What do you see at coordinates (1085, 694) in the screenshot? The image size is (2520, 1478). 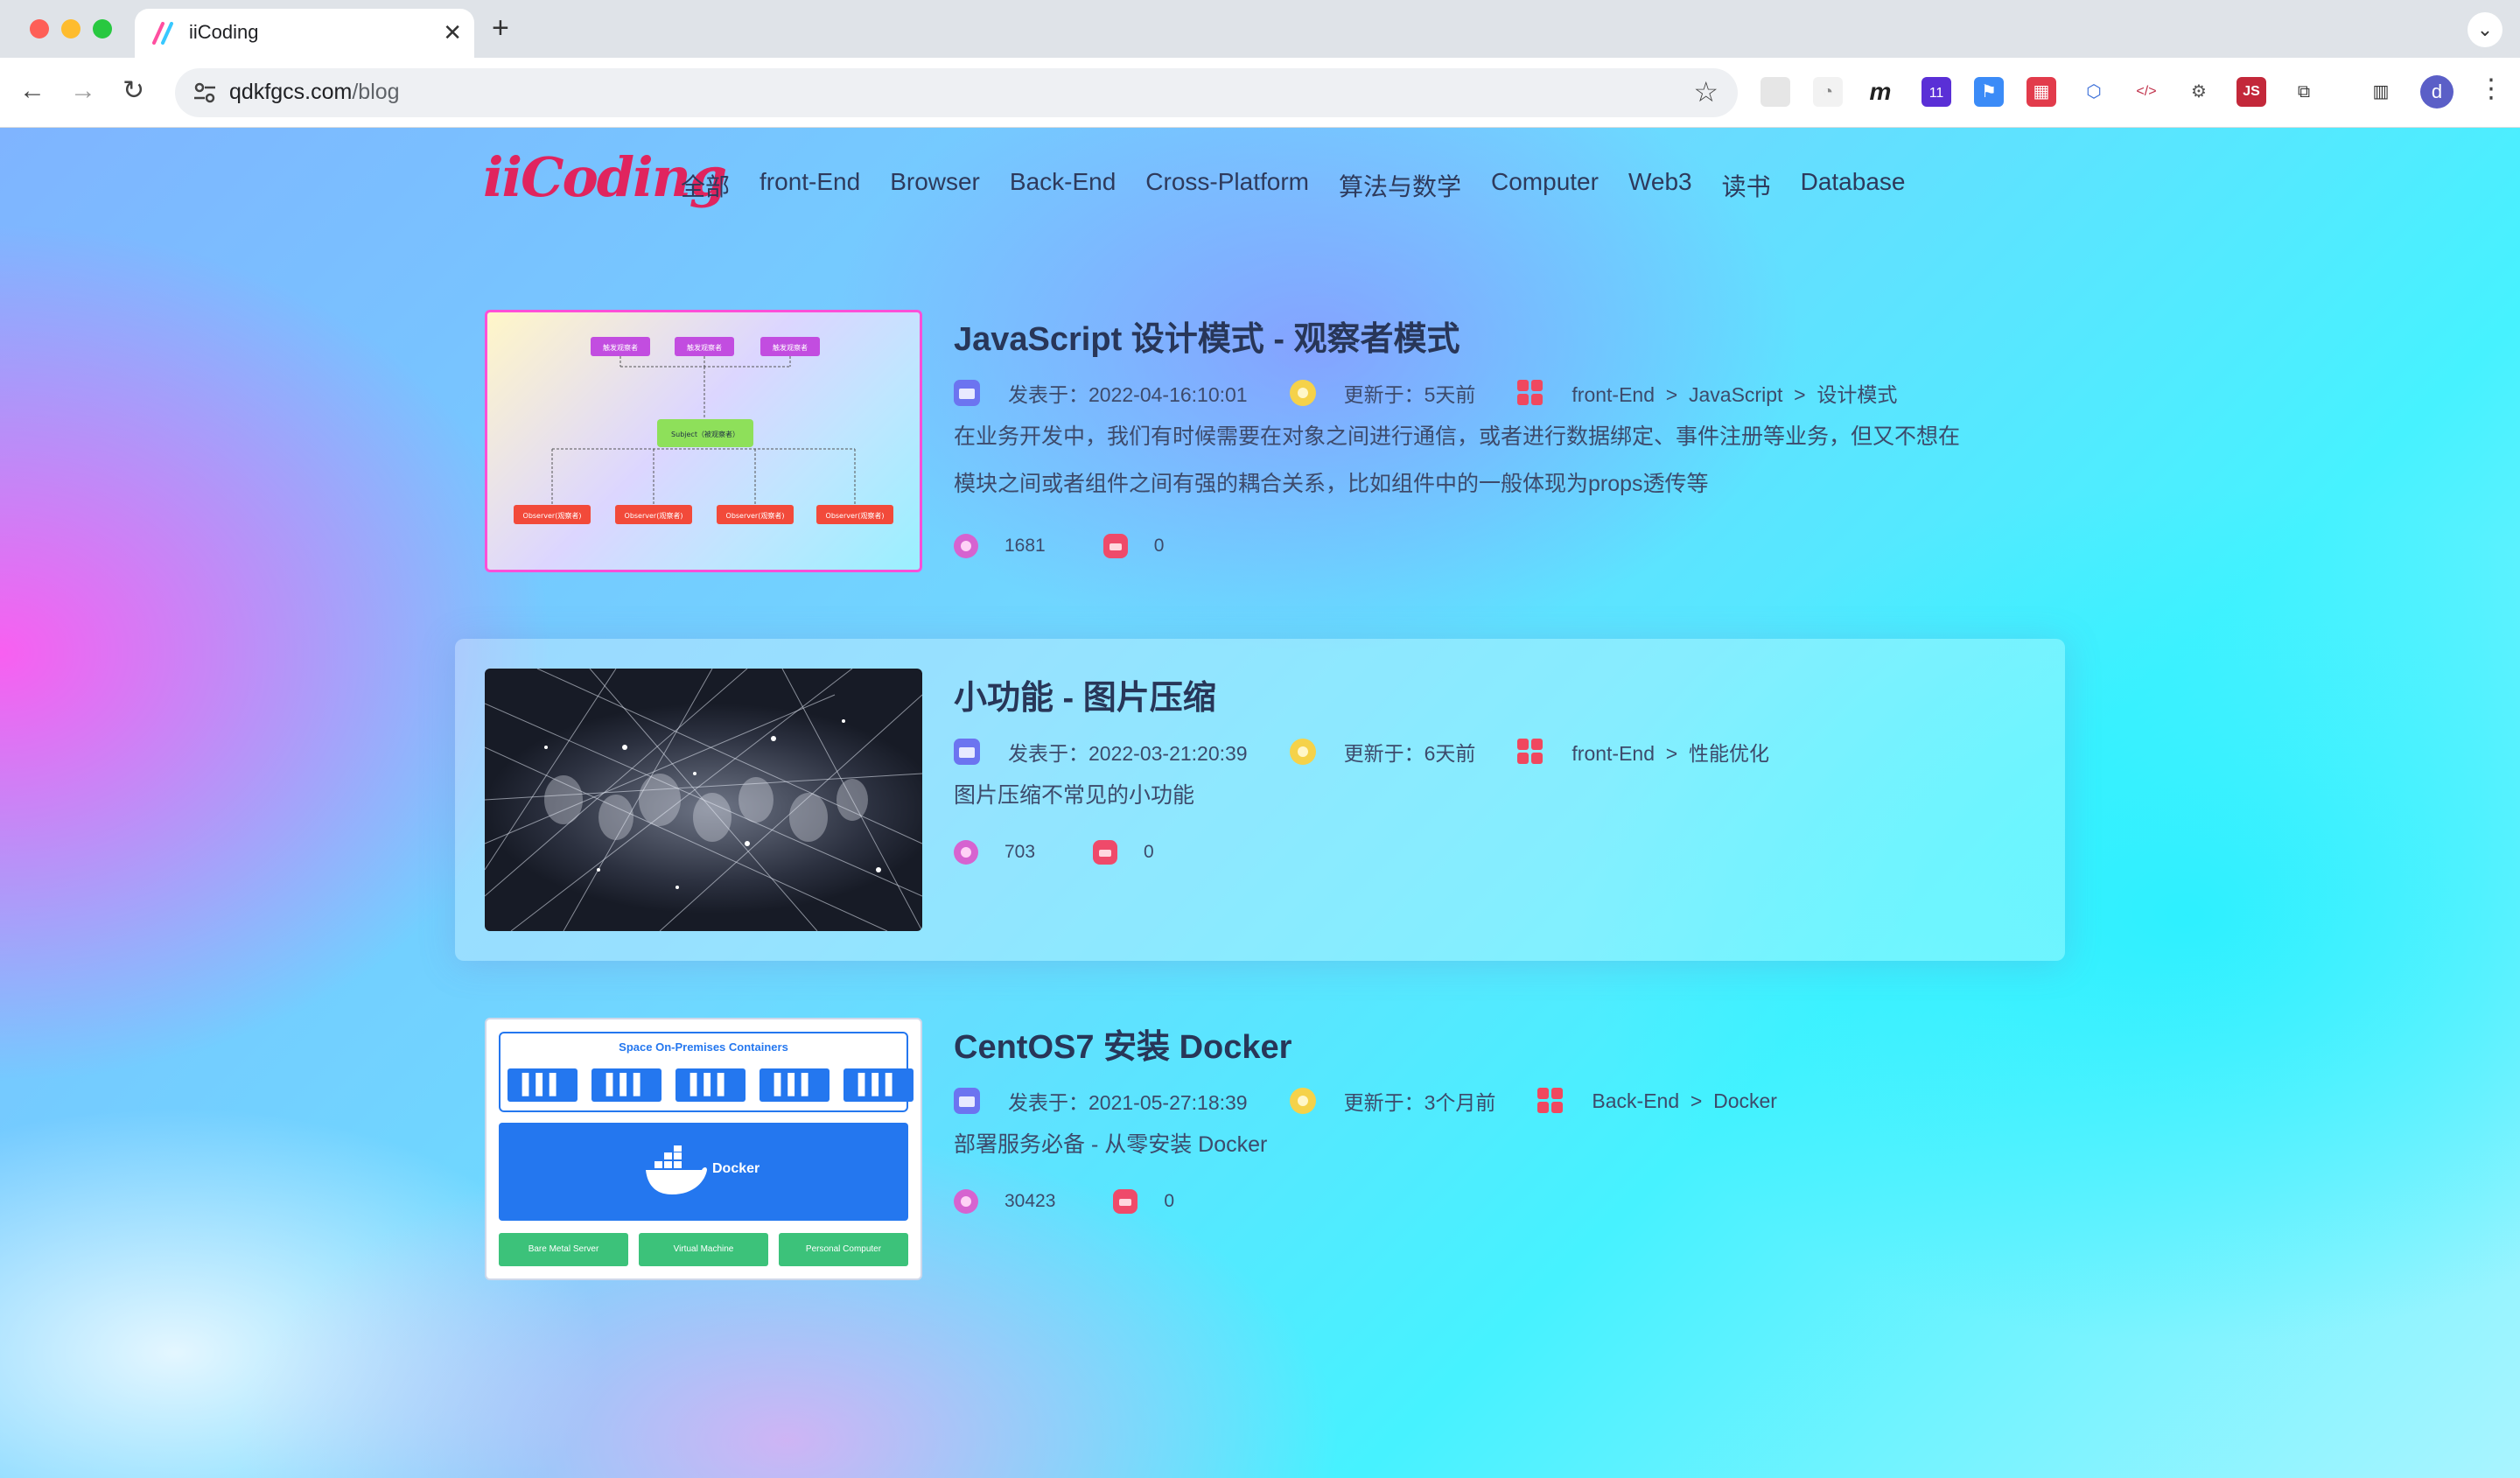 I see `post-title: 小功能 - 图片压缩` at bounding box center [1085, 694].